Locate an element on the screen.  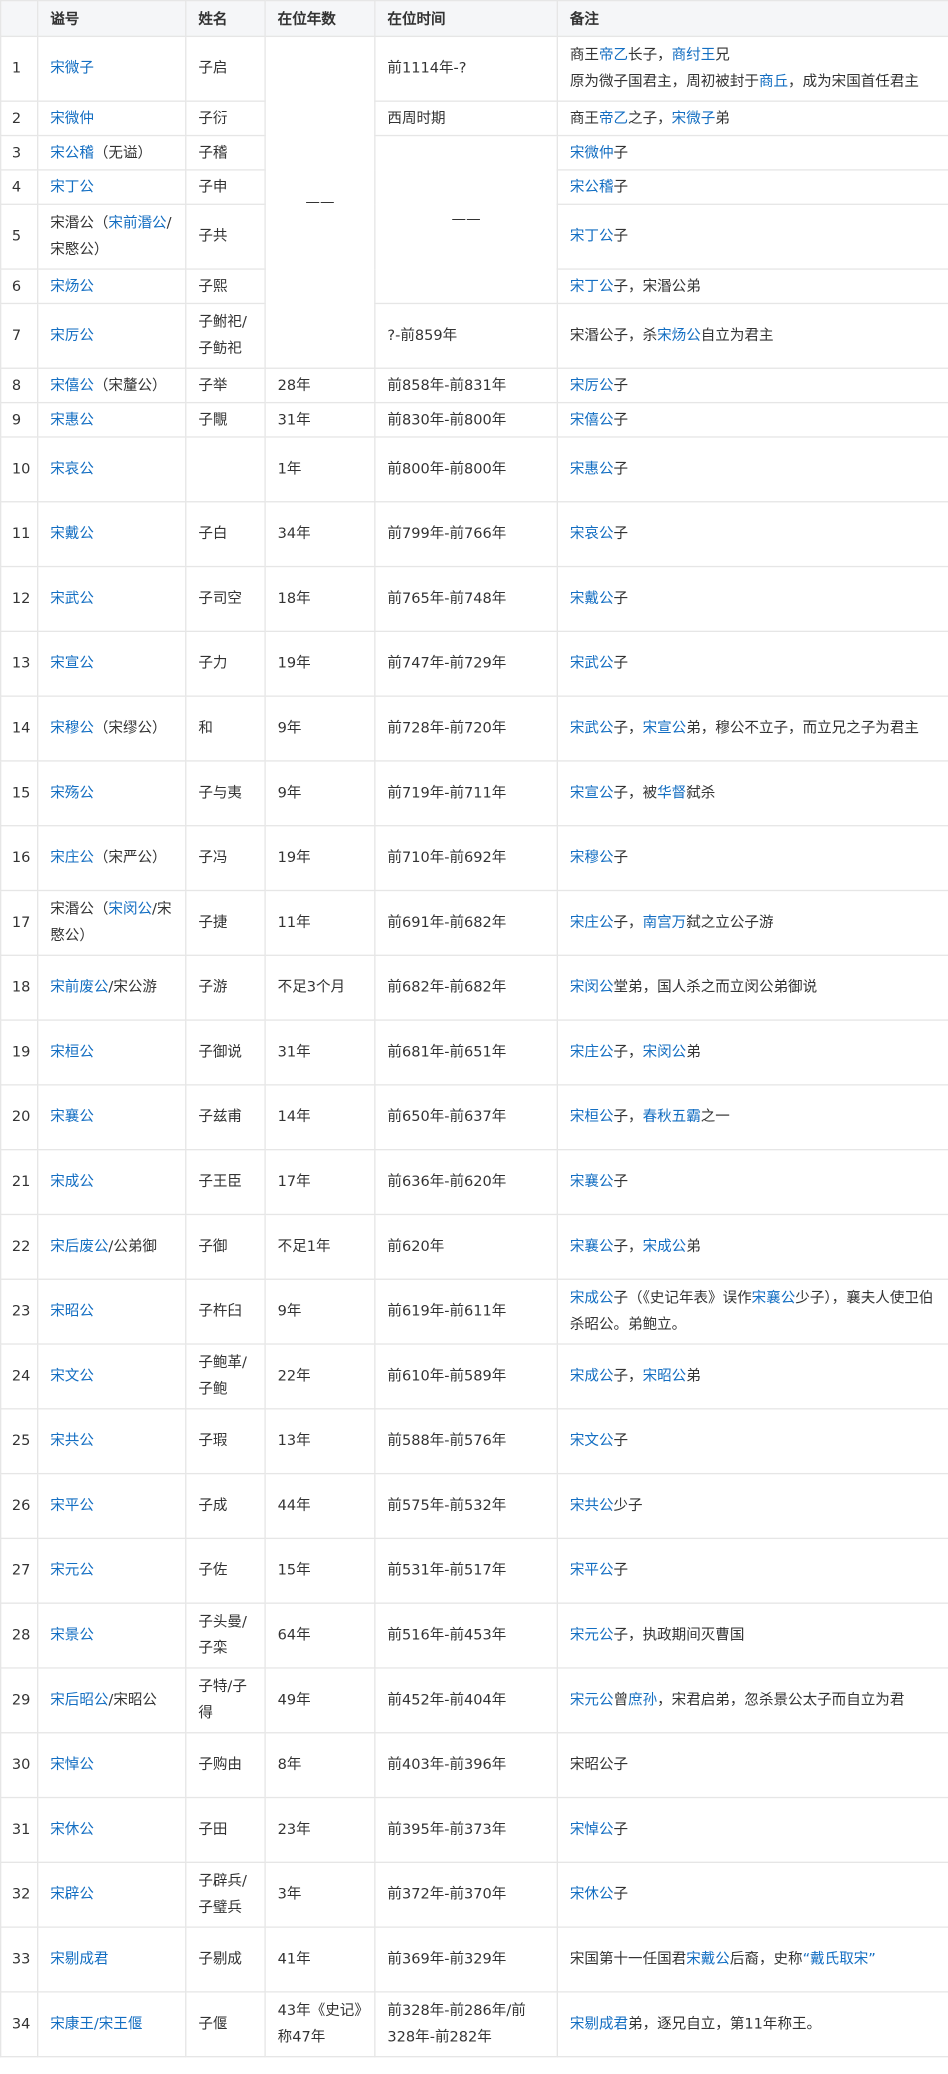
reign-period-cell: 前372年-前370年 is located at coordinates (466, 1894).